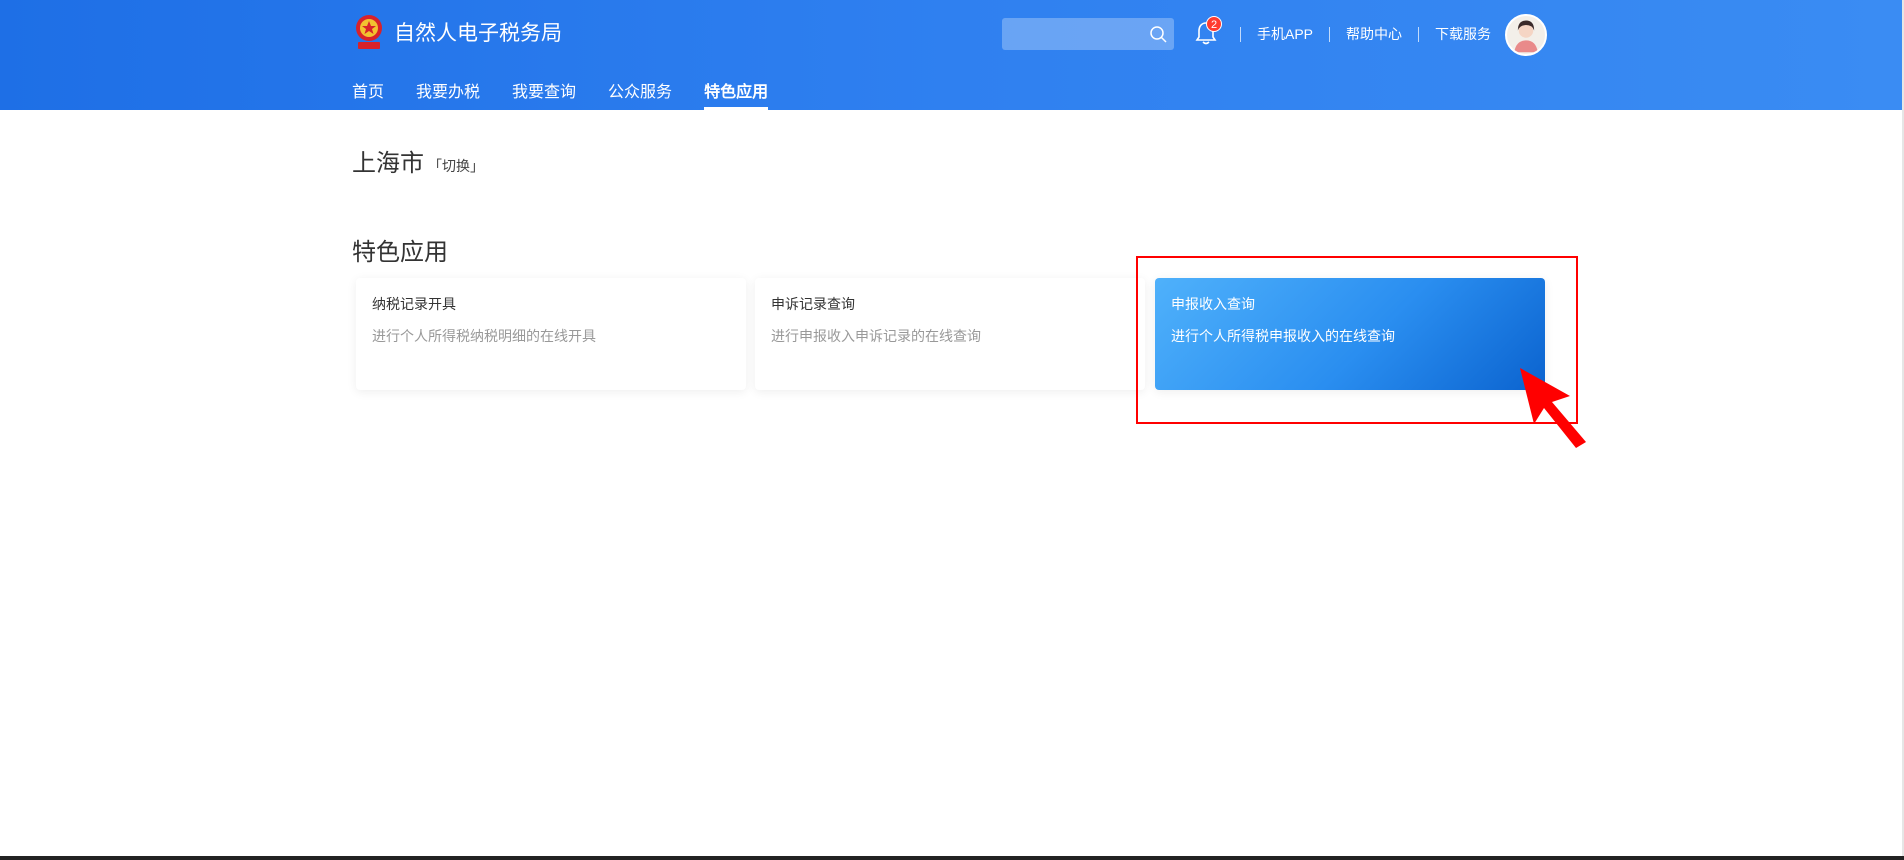  I want to click on site-logo: 自然人电子税务局, so click(457, 32).